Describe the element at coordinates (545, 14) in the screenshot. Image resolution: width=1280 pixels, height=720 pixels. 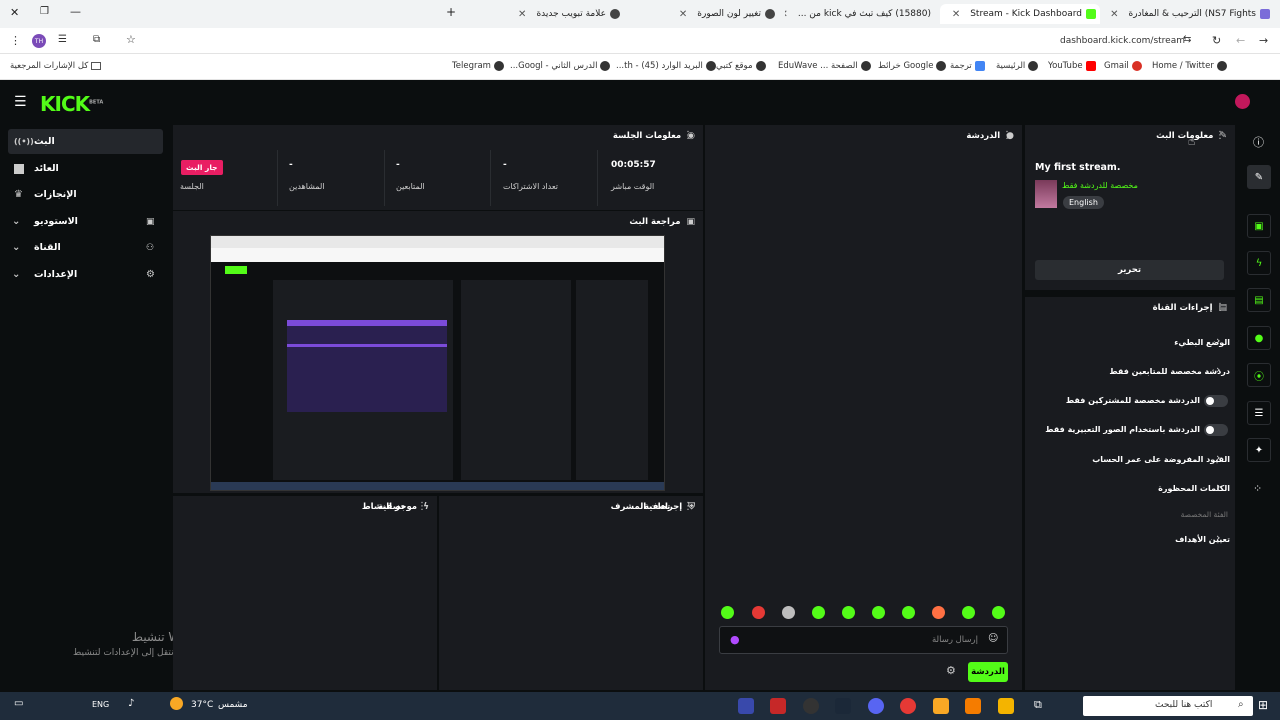
I see `tab-new: علامة تبويب جديدة ✕` at that location.